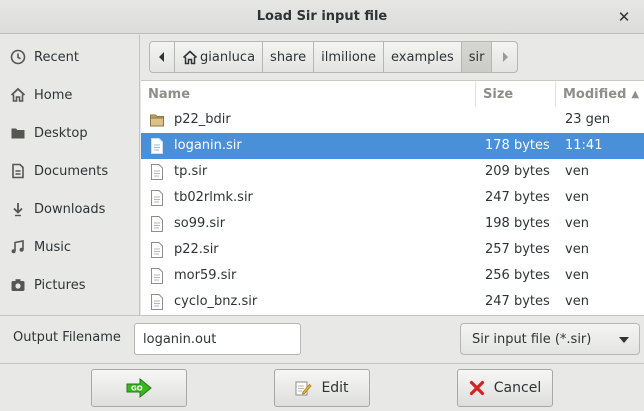 The height and width of the screenshot is (411, 644). I want to click on crumb-label: sir, so click(476, 57).